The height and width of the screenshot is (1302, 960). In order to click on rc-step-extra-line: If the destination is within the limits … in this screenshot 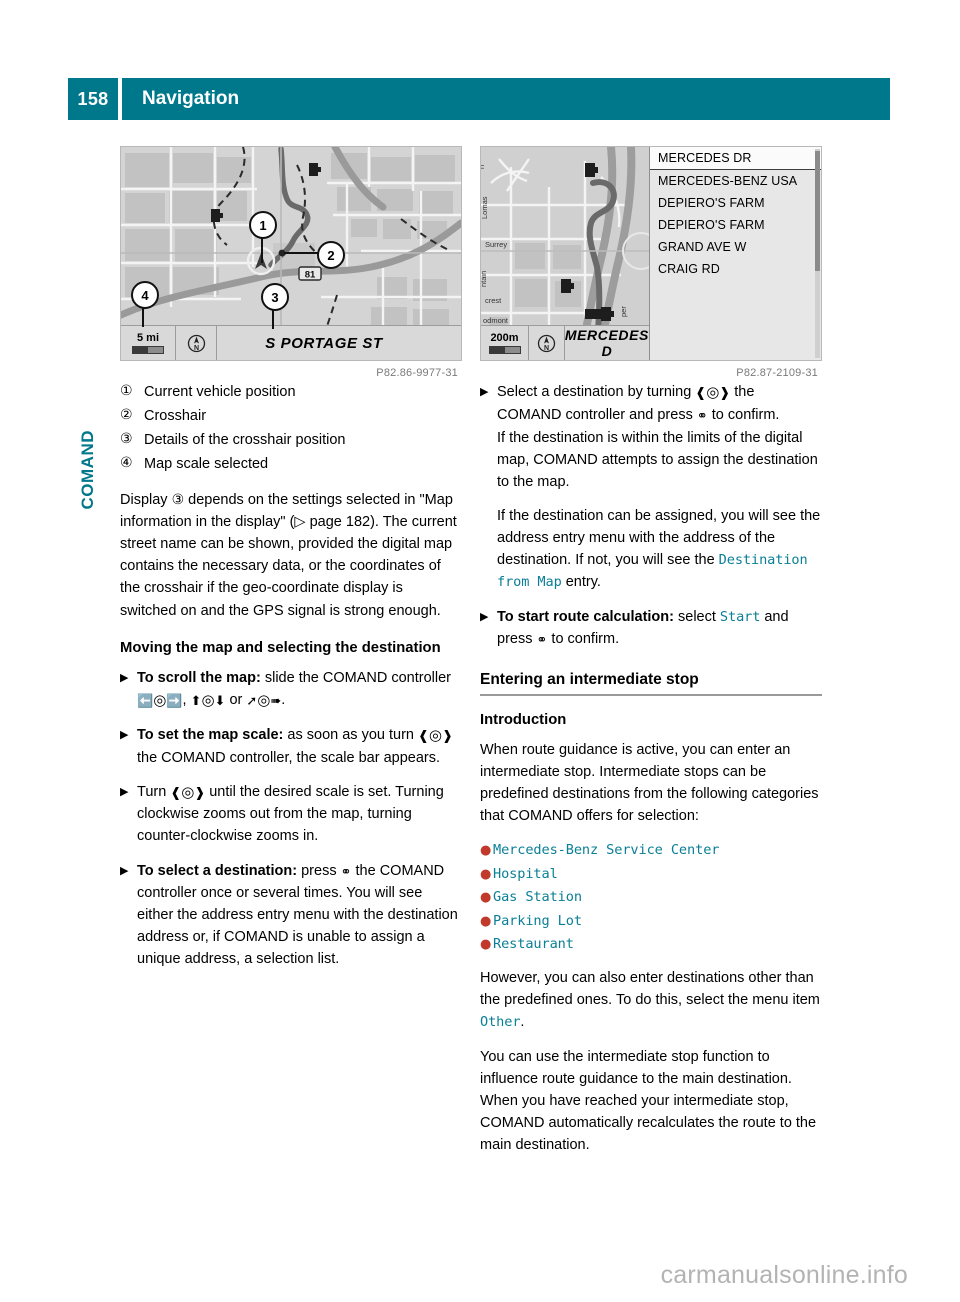, I will do `click(657, 459)`.